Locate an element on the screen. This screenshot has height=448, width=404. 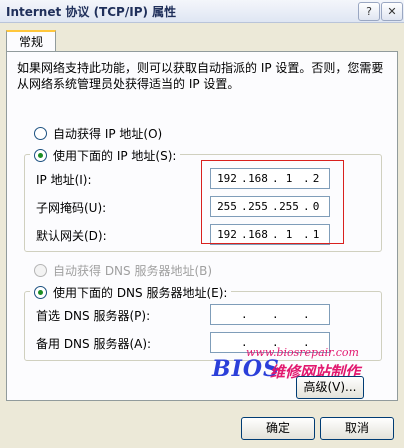
auto-ip-radio: 自动获得 IP 地址(O) is located at coordinates (98, 133).